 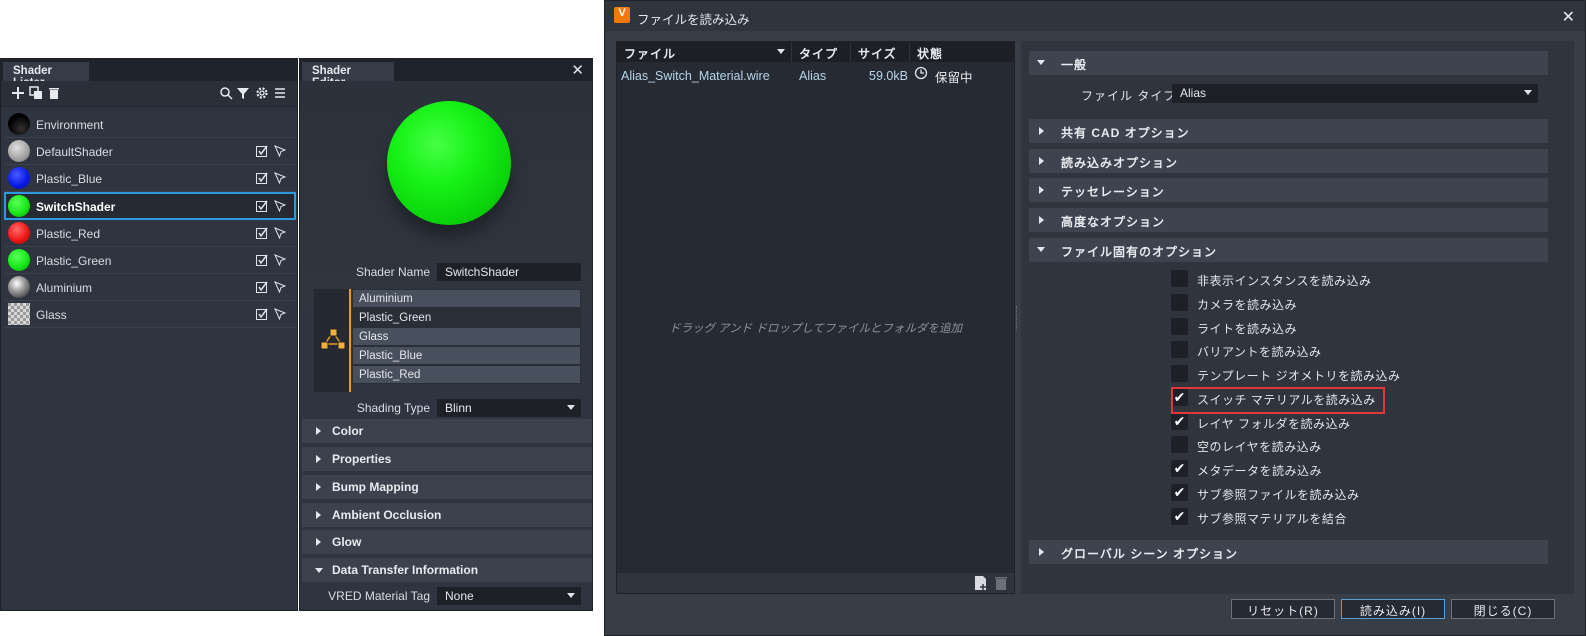 I want to click on column-type: タイプ, so click(x=818, y=53).